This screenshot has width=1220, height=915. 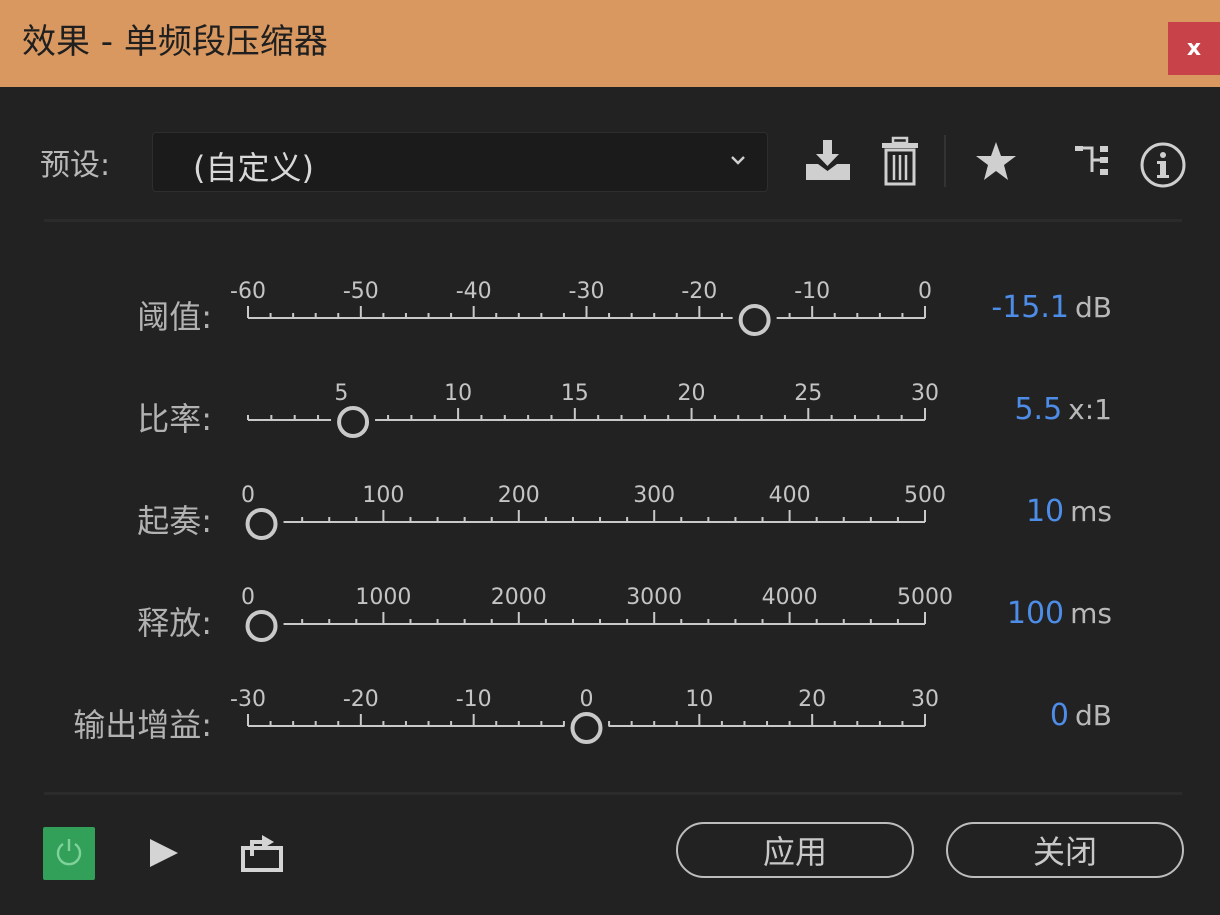 I want to click on trash-icon, so click(x=900, y=164).